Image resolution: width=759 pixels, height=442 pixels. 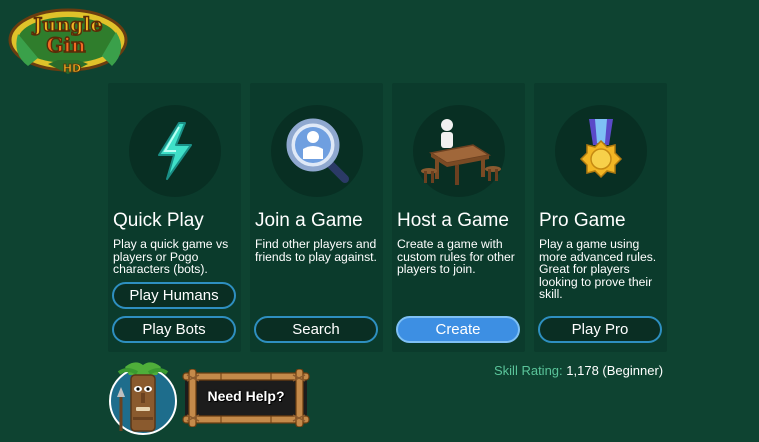 I want to click on table-player-icon, so click(x=461, y=152).